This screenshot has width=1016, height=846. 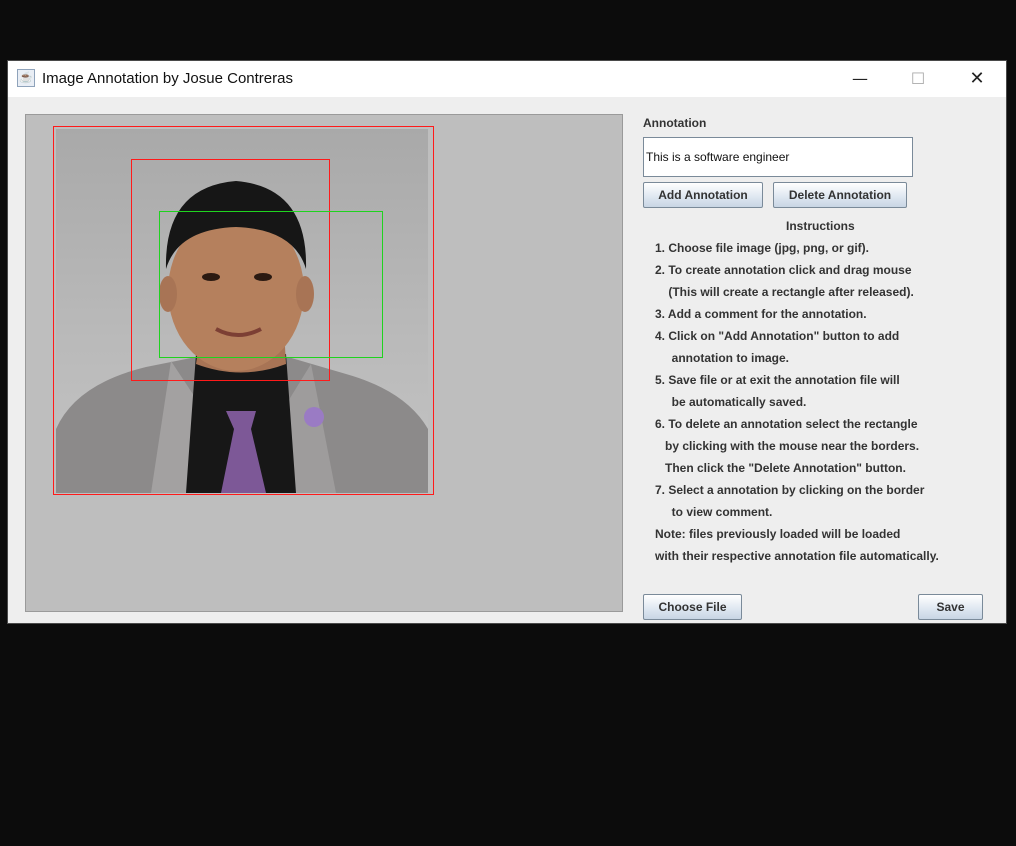 What do you see at coordinates (778, 157) in the screenshot?
I see `annotation-text-field` at bounding box center [778, 157].